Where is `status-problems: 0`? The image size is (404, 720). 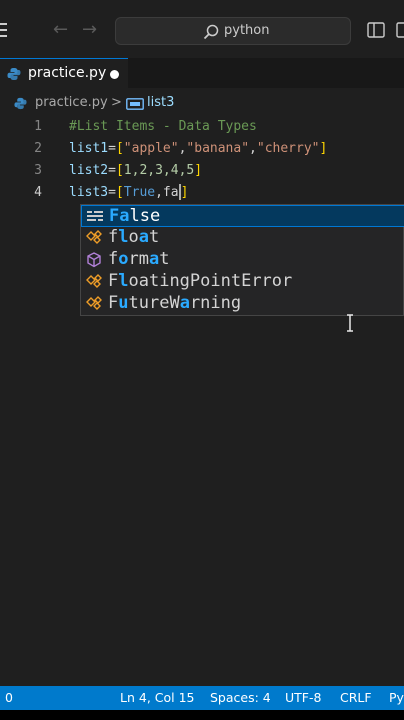 status-problems: 0 is located at coordinates (9, 697).